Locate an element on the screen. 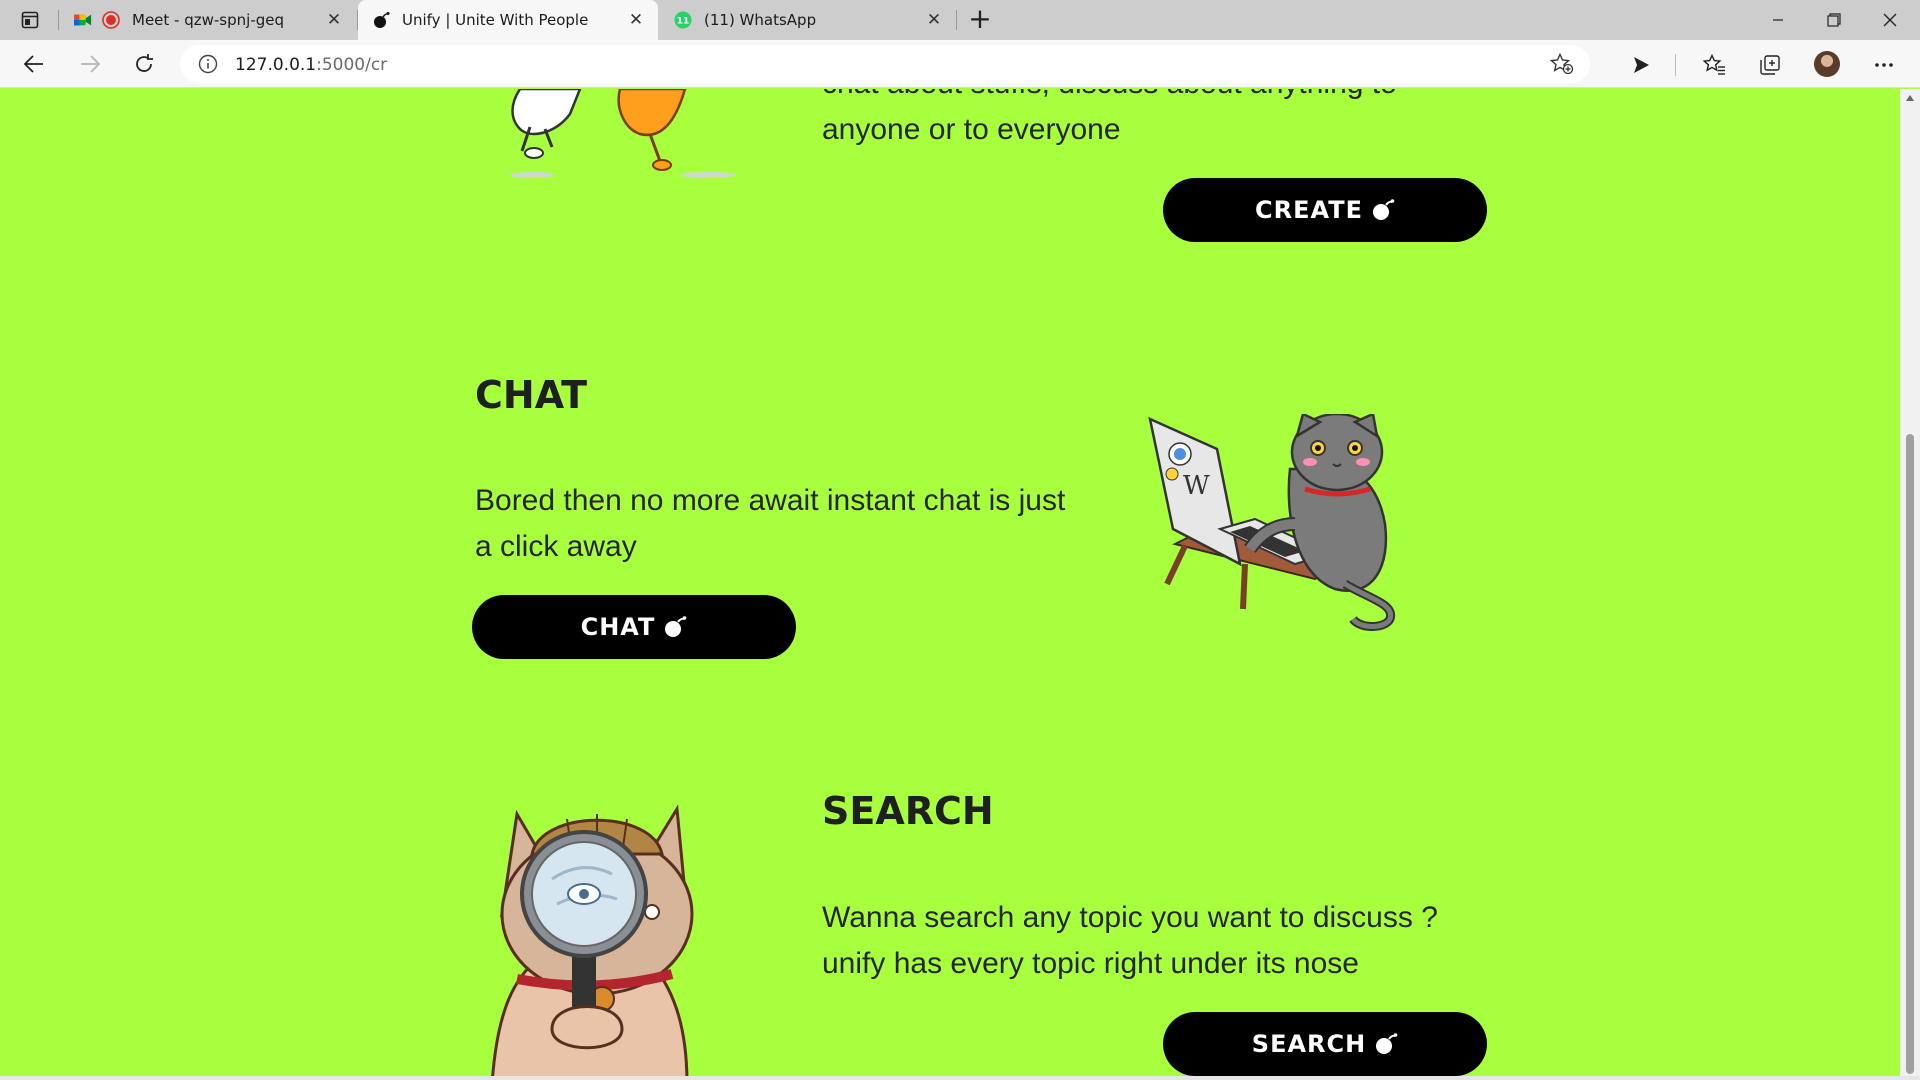 This screenshot has width=1920, height=1080. scroll-up-arrow-icon is located at coordinates (1910, 98).